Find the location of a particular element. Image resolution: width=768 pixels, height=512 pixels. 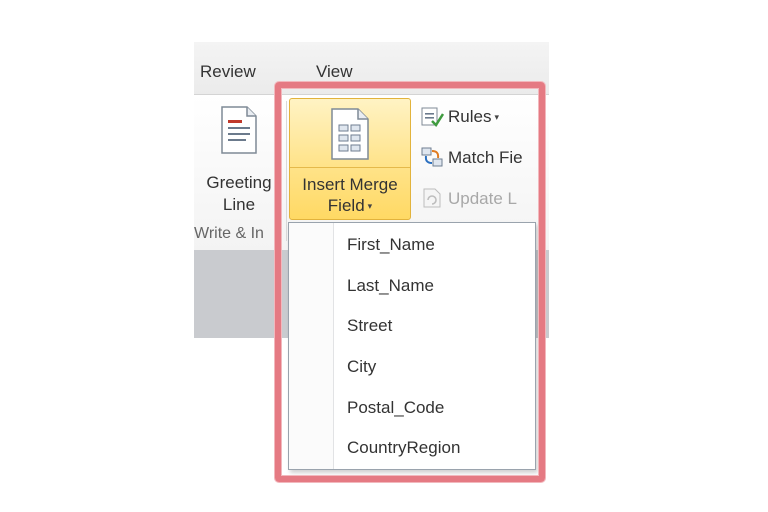

greeting-line-label: Greeting Line is located at coordinates (239, 194).